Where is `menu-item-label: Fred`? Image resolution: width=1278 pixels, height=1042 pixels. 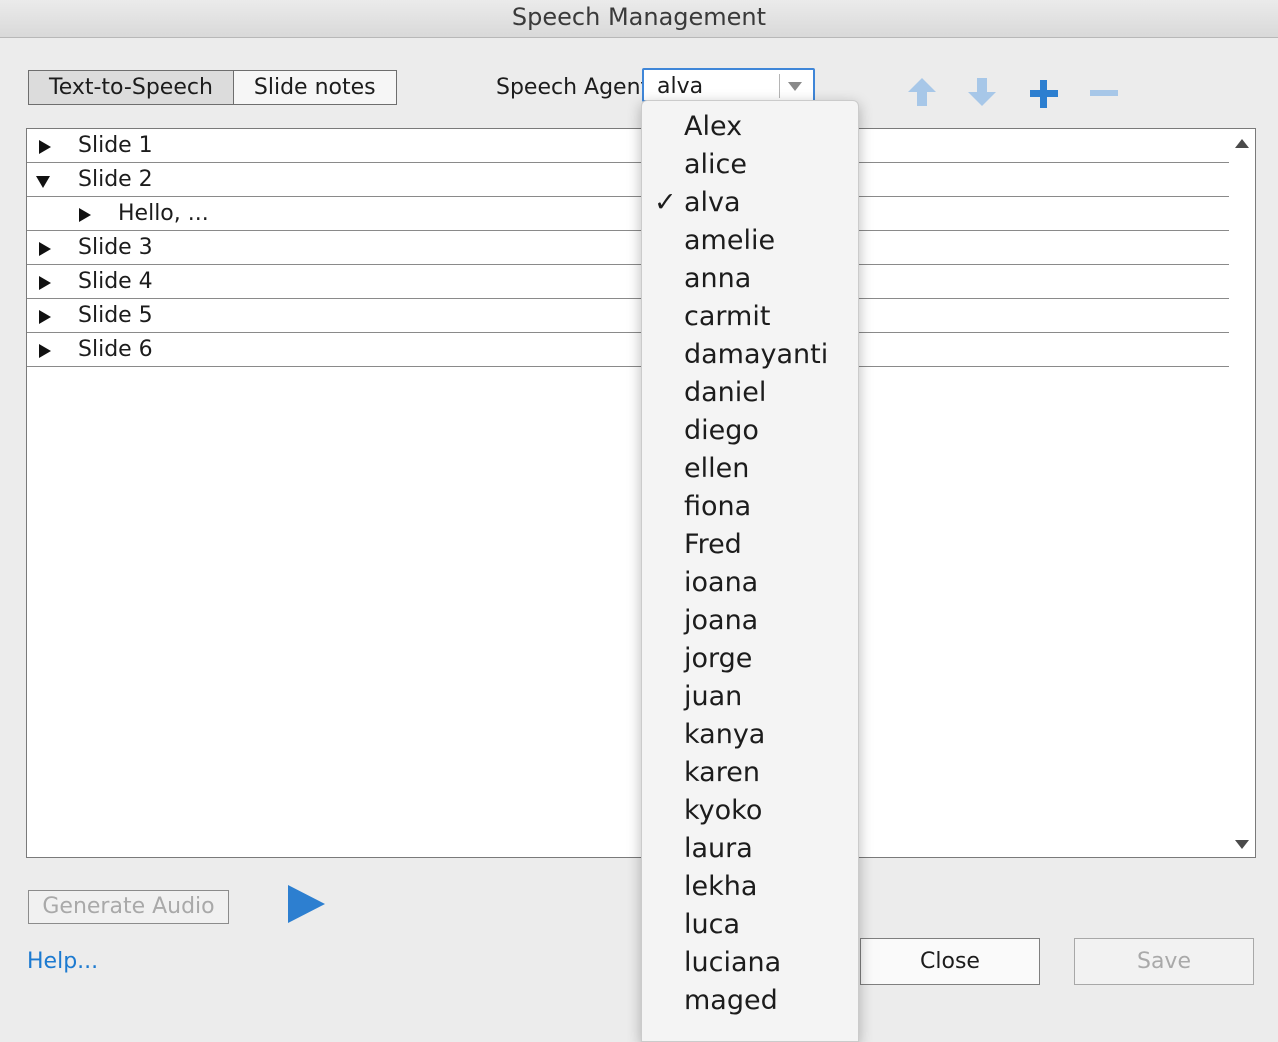 menu-item-label: Fred is located at coordinates (713, 544).